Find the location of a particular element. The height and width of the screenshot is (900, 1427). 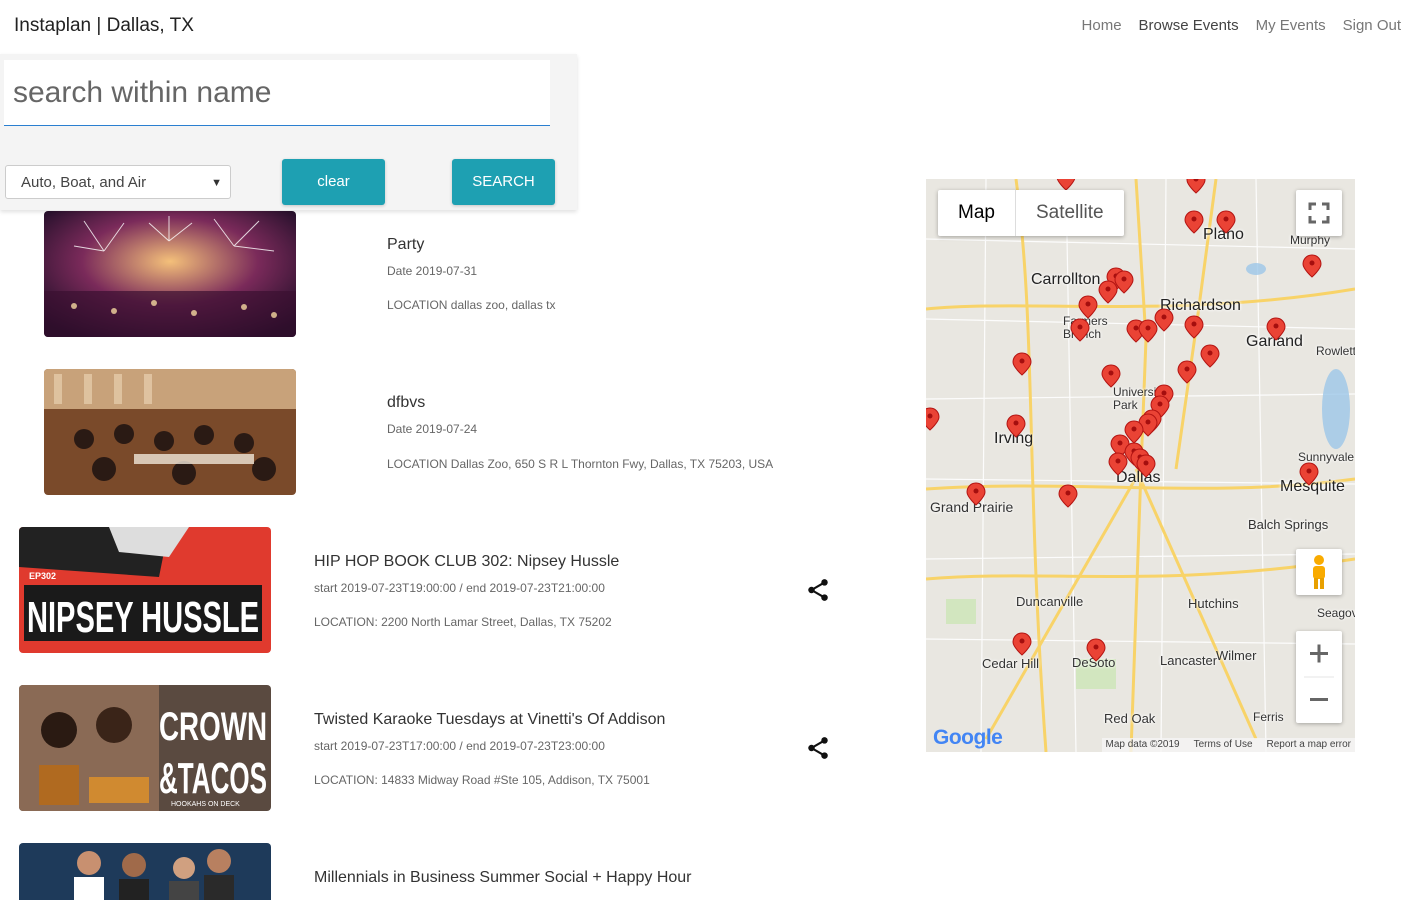

map-data-credit: Map data ©2019 is located at coordinates (1142, 744).